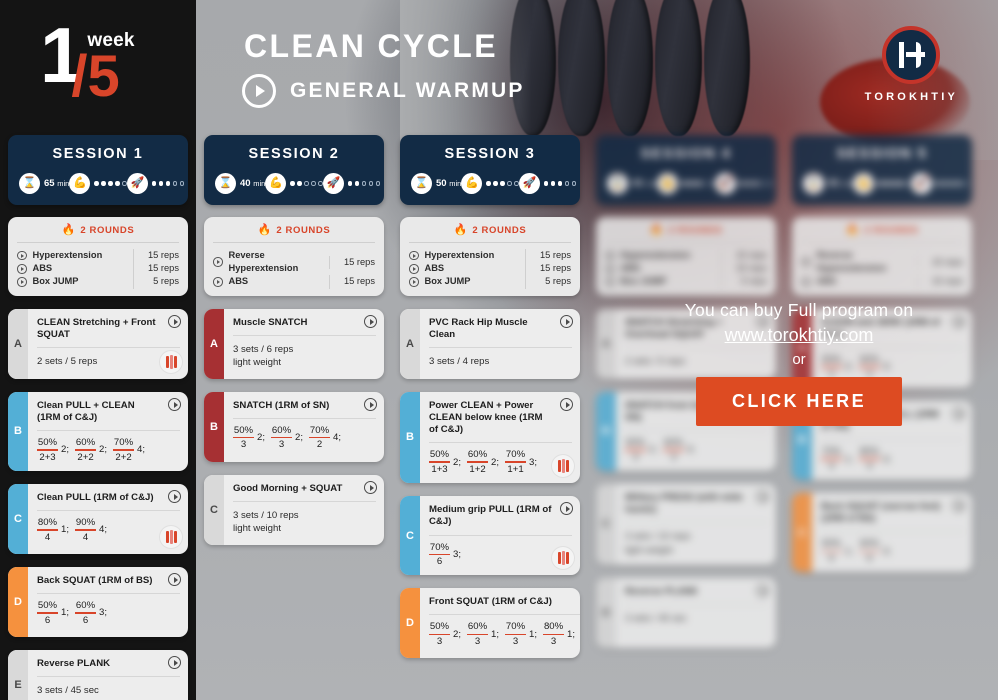 Image resolution: width=998 pixels, height=700 pixels. I want to click on warmup-exercise-reps: 15 reps, so click(940, 282).